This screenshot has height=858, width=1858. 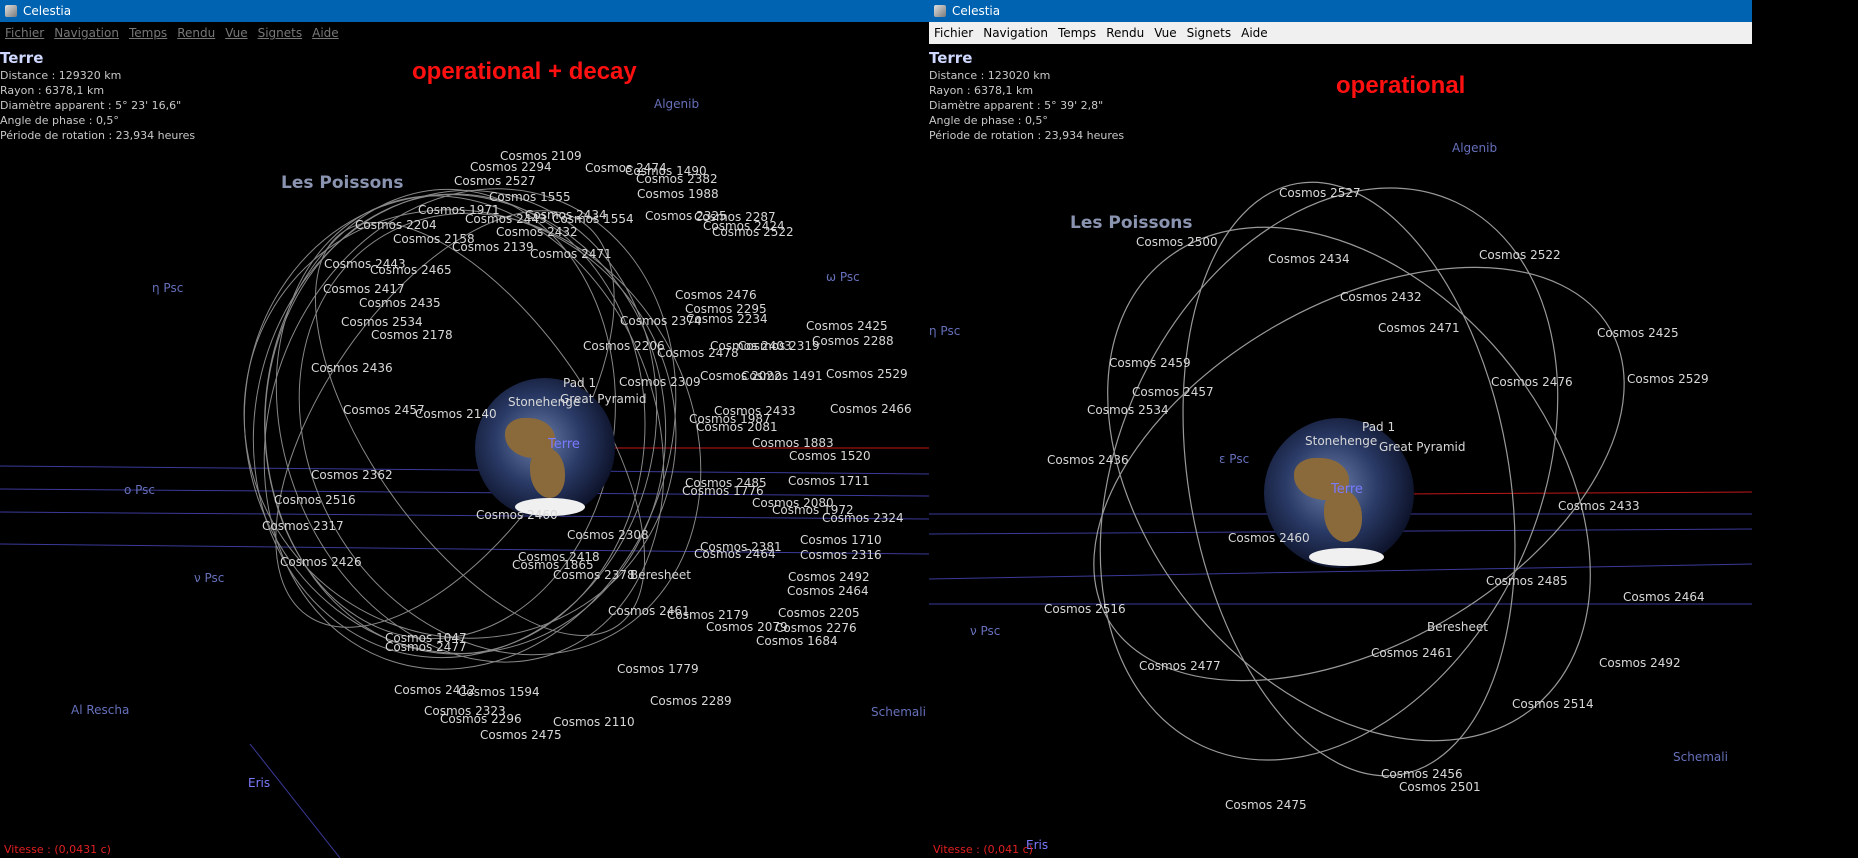 I want to click on satellite-label: Cosmos 1520, so click(x=830, y=456).